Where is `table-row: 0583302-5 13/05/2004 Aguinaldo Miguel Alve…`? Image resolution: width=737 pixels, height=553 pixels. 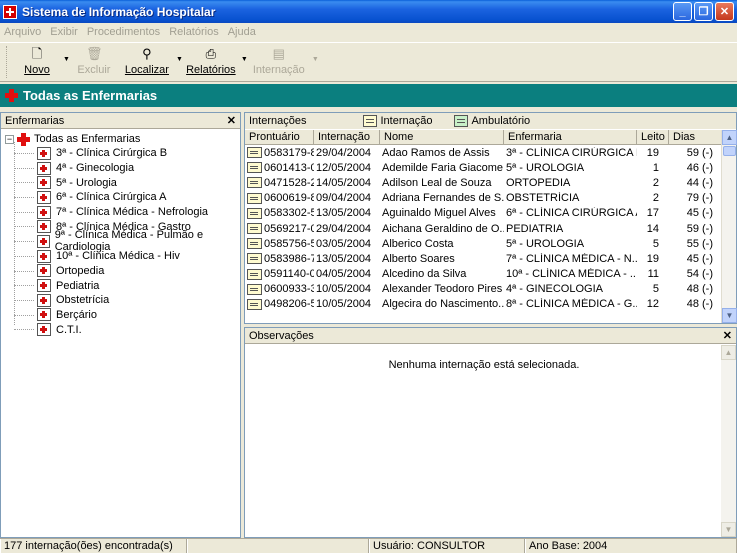 table-row: 0583302-5 13/05/2004 Aguinaldo Miguel Alve… is located at coordinates (484, 213).